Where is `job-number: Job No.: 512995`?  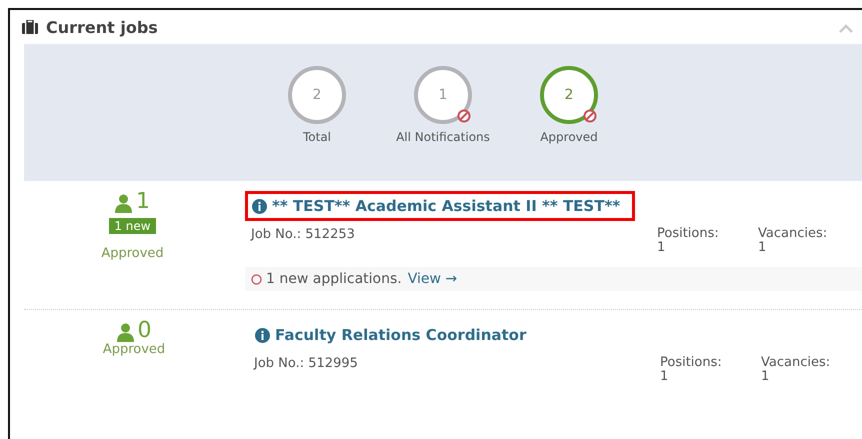
job-number: Job No.: 512995 is located at coordinates (305, 364).